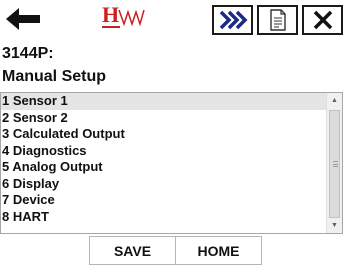 The image size is (345, 265). I want to click on menu-item-sensor-1: 1 Sensor 1, so click(164, 101).